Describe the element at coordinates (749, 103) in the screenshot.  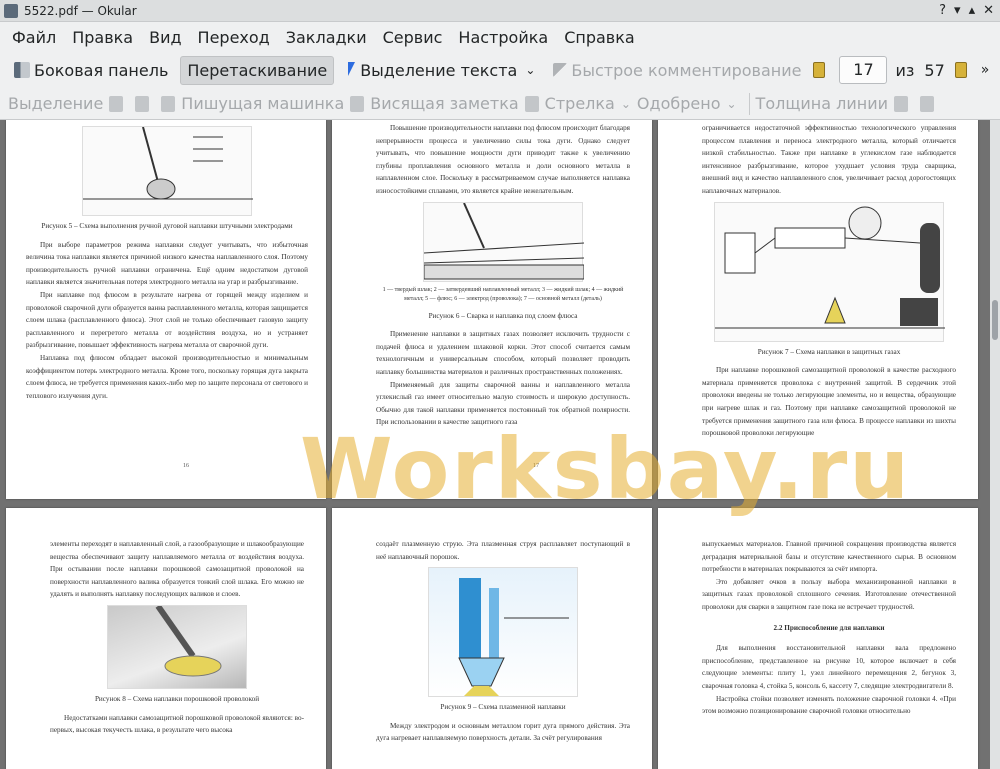
I see `toolbar-separator` at that location.